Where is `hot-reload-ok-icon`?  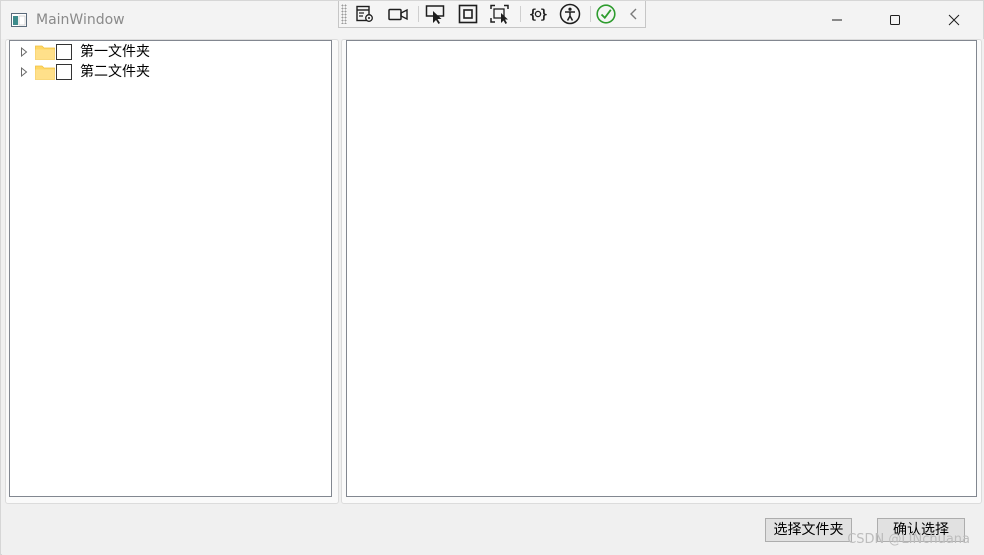
hot-reload-ok-icon is located at coordinates (606, 14).